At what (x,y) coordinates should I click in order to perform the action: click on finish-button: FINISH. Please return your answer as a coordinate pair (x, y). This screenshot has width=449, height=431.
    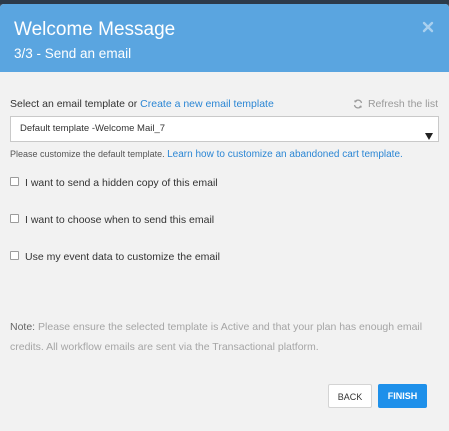
    Looking at the image, I should click on (402, 396).